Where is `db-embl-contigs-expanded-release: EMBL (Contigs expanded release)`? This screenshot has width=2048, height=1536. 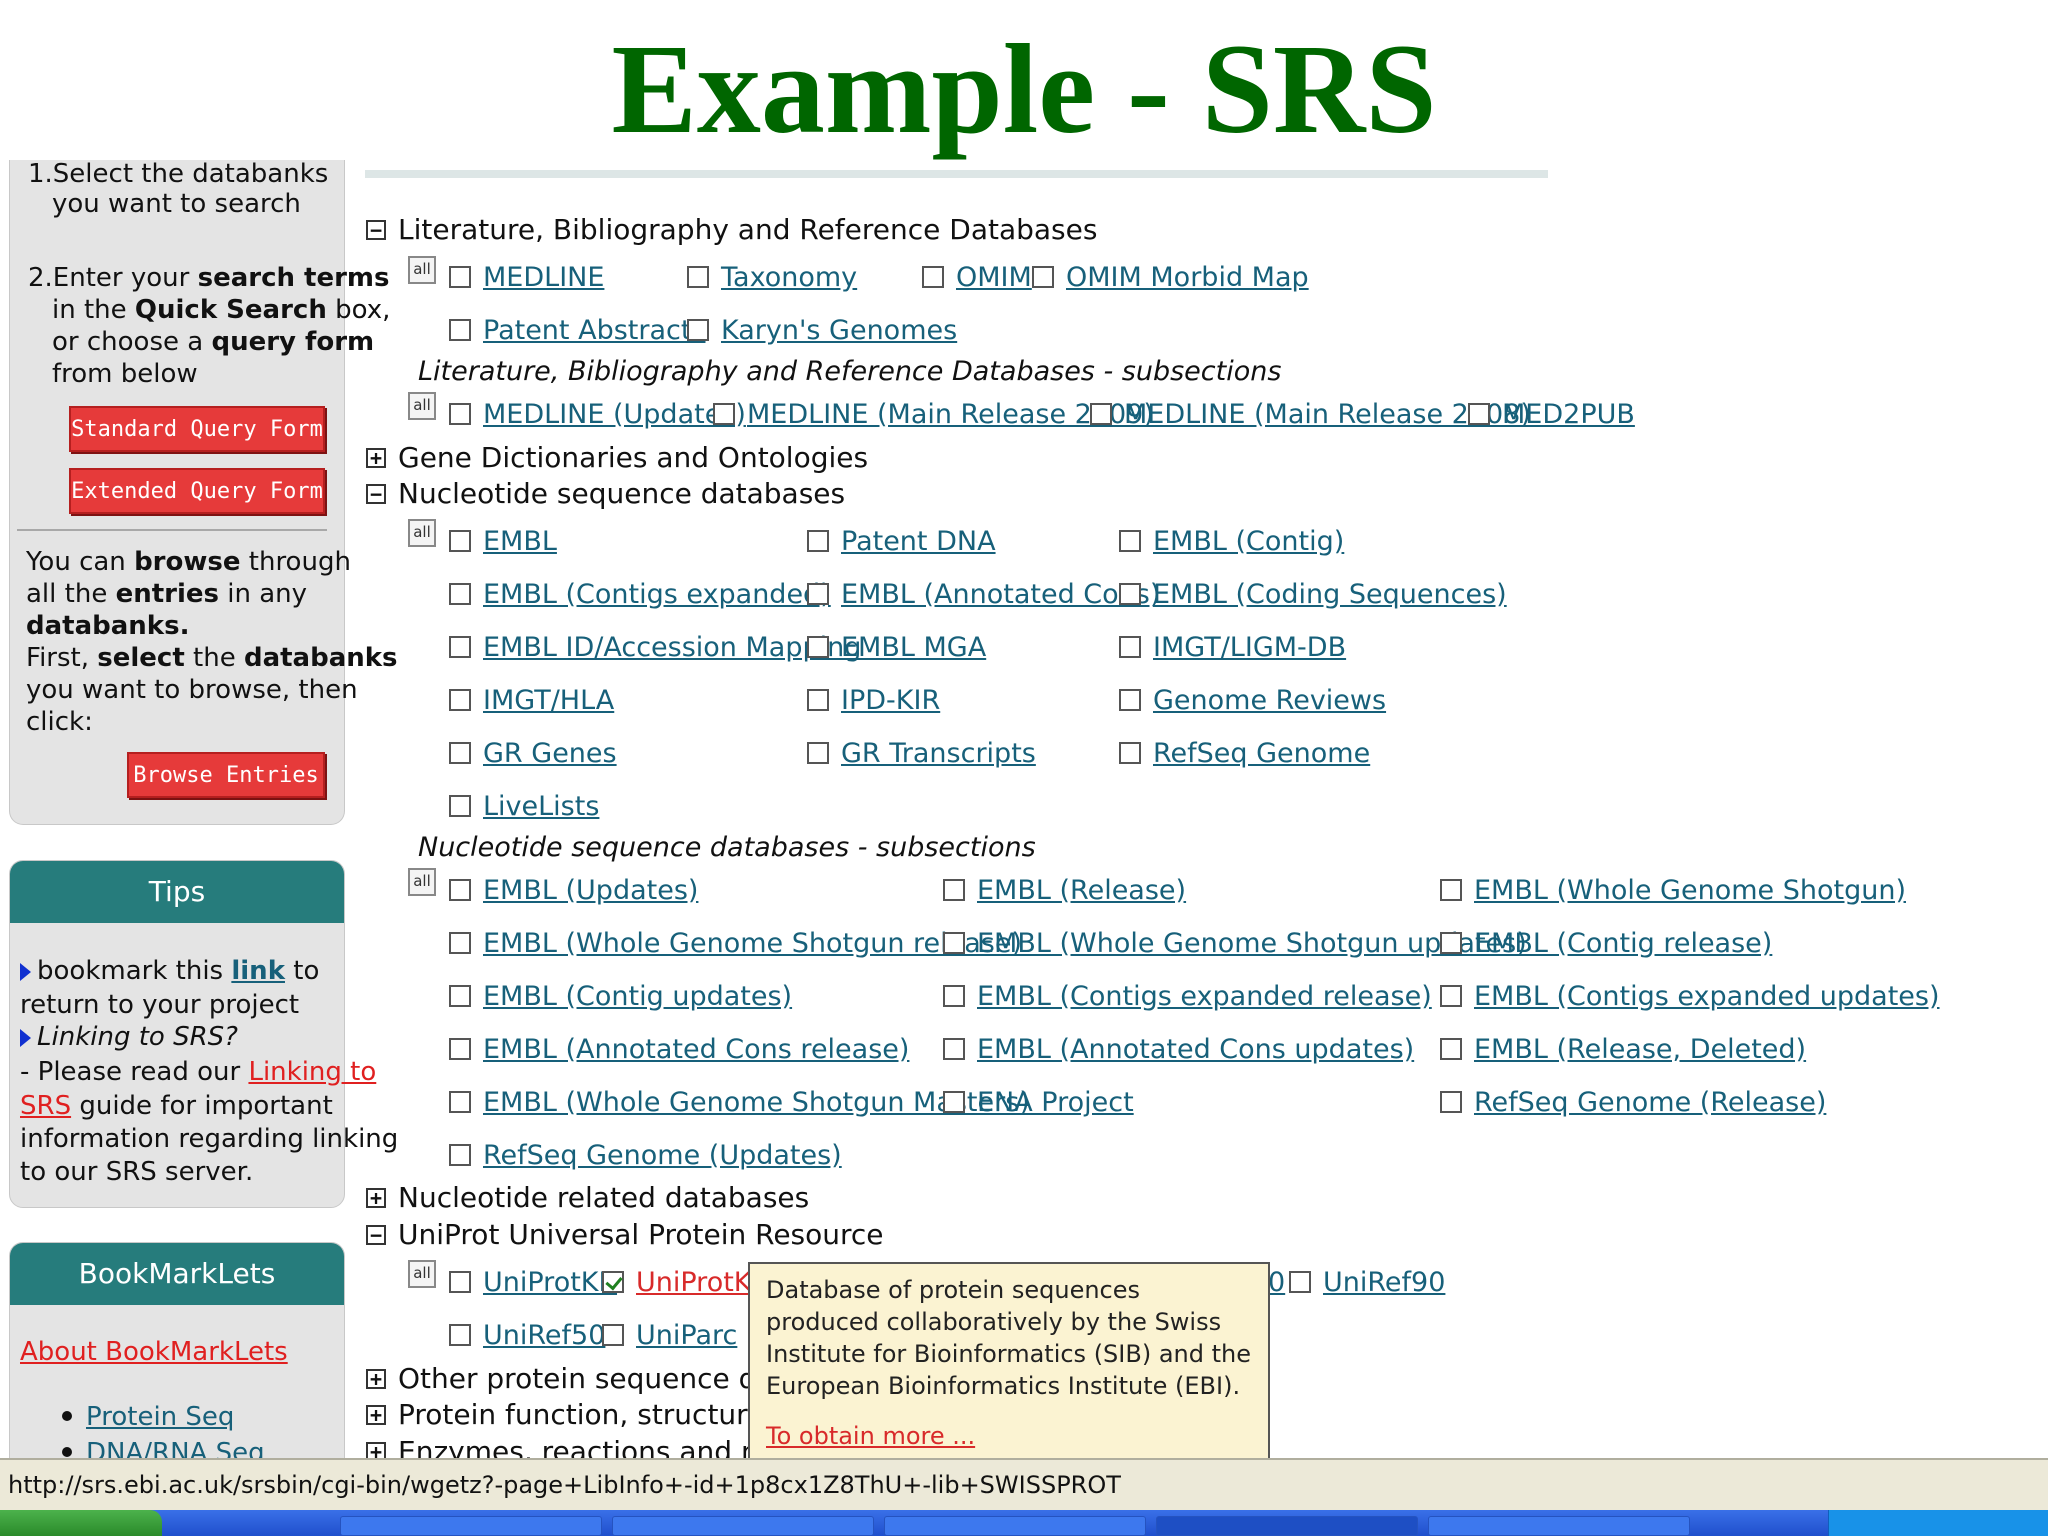
db-embl-contigs-expanded-release: EMBL (Contigs expanded release) is located at coordinates (1187, 996).